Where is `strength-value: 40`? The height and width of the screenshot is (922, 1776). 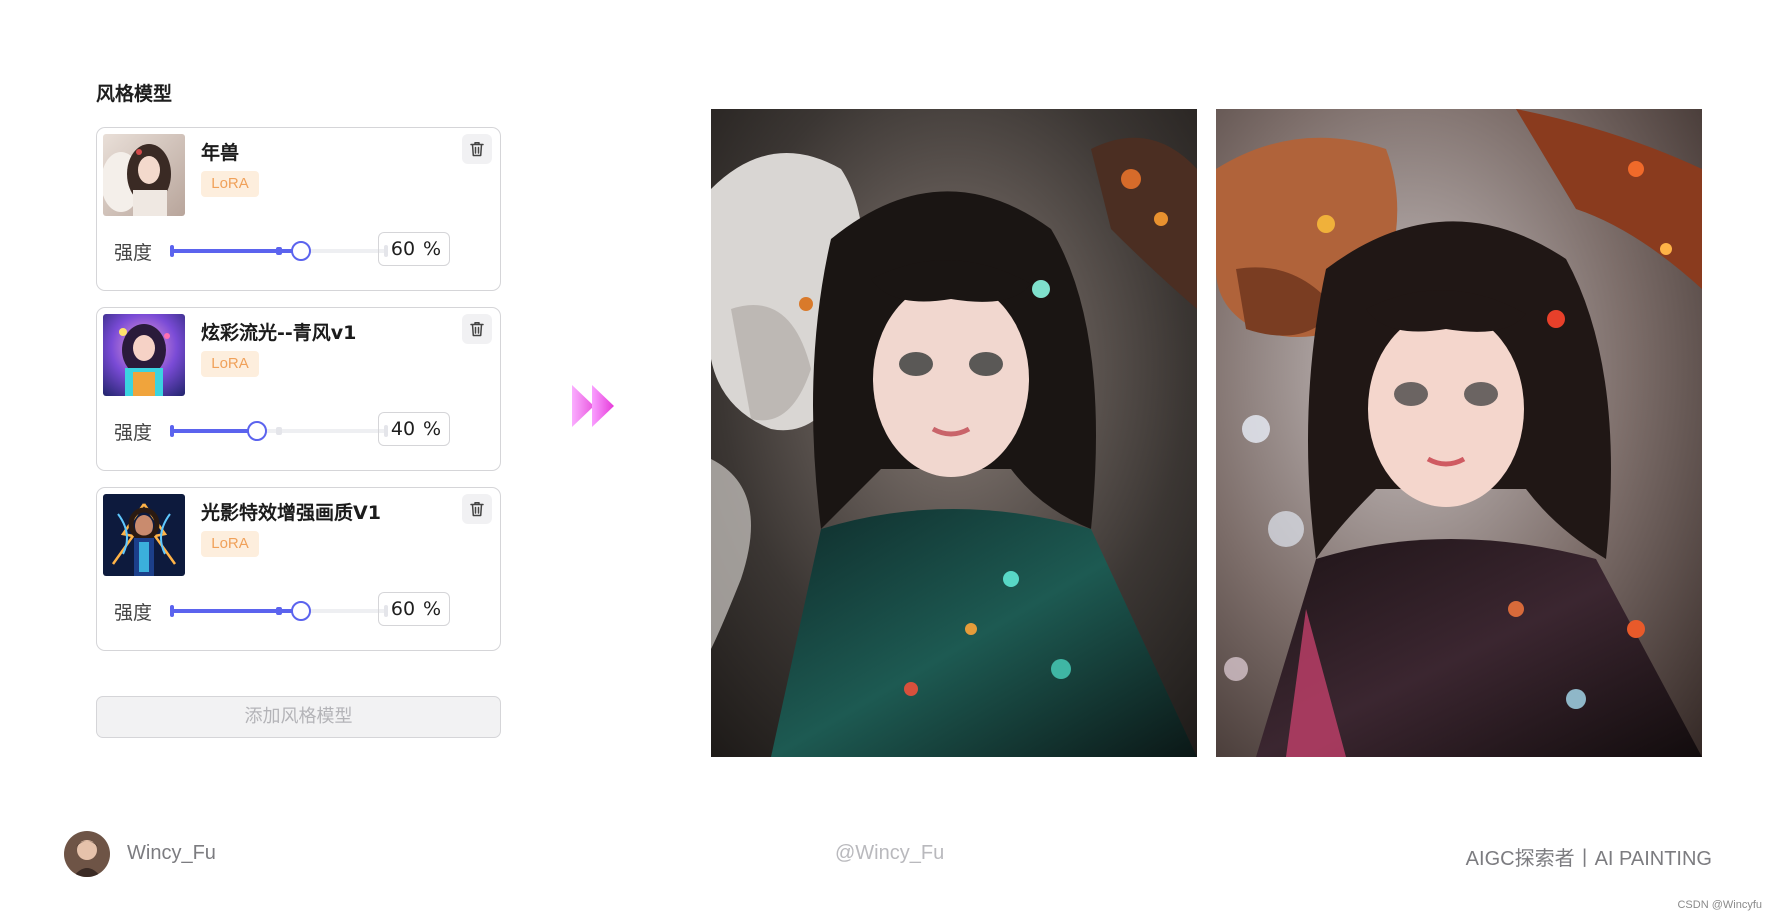
strength-value: 40 is located at coordinates (403, 429).